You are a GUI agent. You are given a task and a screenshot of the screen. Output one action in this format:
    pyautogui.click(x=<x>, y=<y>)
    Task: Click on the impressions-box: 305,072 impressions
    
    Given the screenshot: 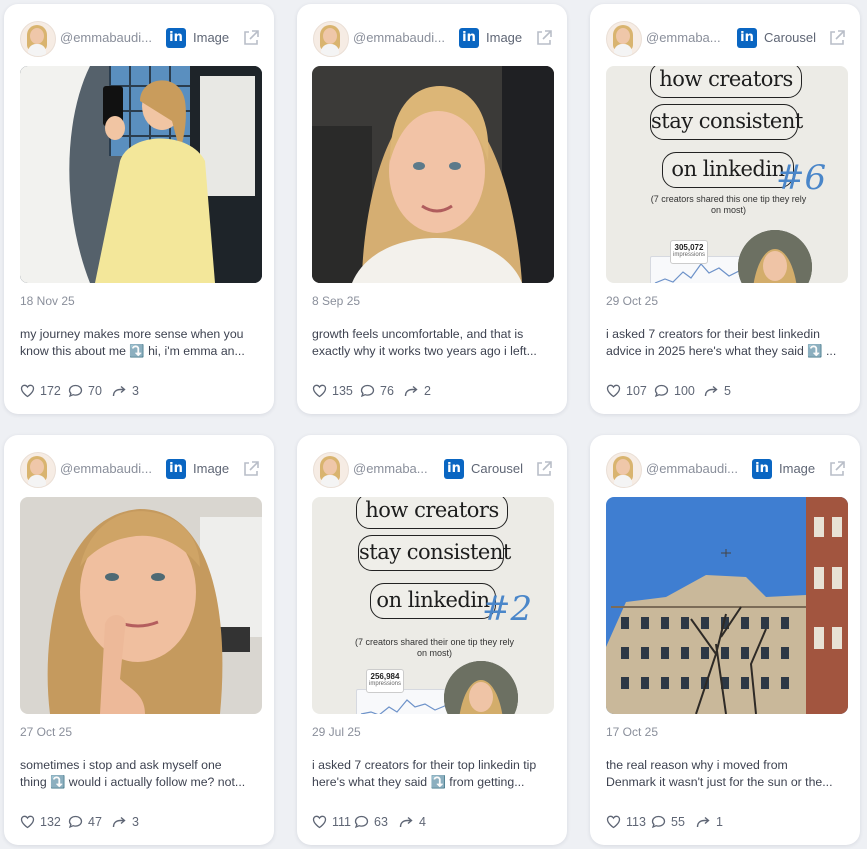 What is the action you would take?
    pyautogui.click(x=689, y=252)
    